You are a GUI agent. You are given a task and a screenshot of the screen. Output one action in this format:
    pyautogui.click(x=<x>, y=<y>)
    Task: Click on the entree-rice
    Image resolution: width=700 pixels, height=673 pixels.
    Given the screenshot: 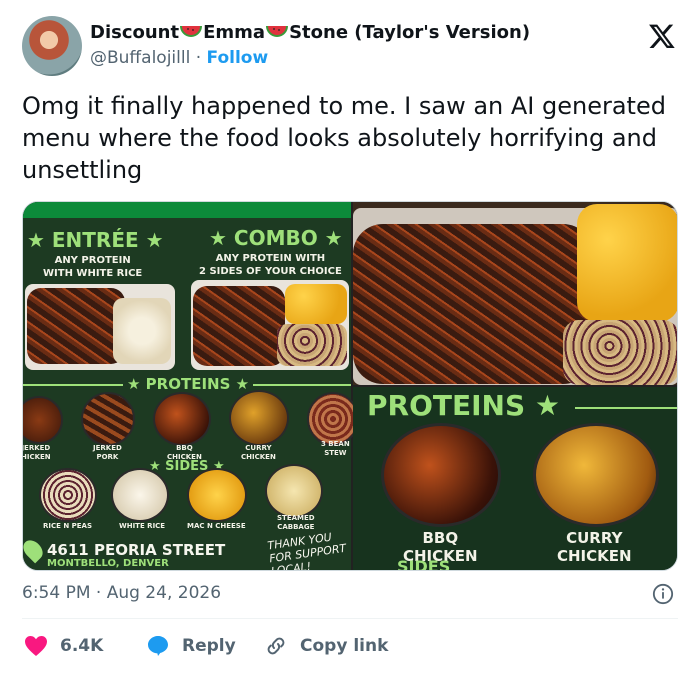 What is the action you would take?
    pyautogui.click(x=142, y=331)
    